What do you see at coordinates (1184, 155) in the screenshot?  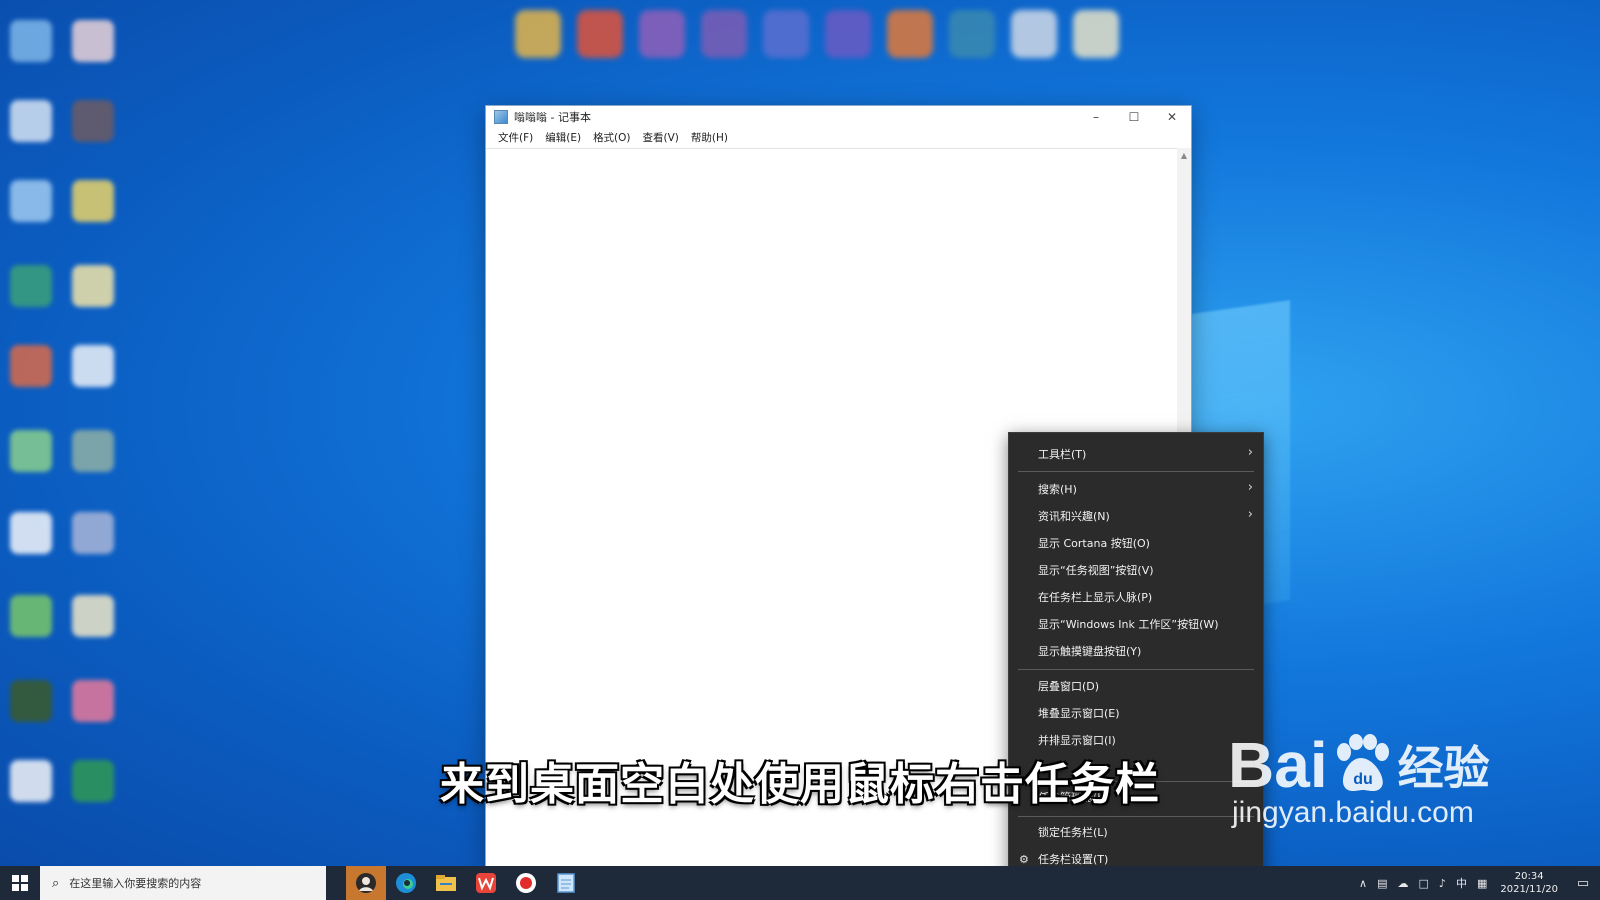 I see `scroll-up-icon: ▲` at bounding box center [1184, 155].